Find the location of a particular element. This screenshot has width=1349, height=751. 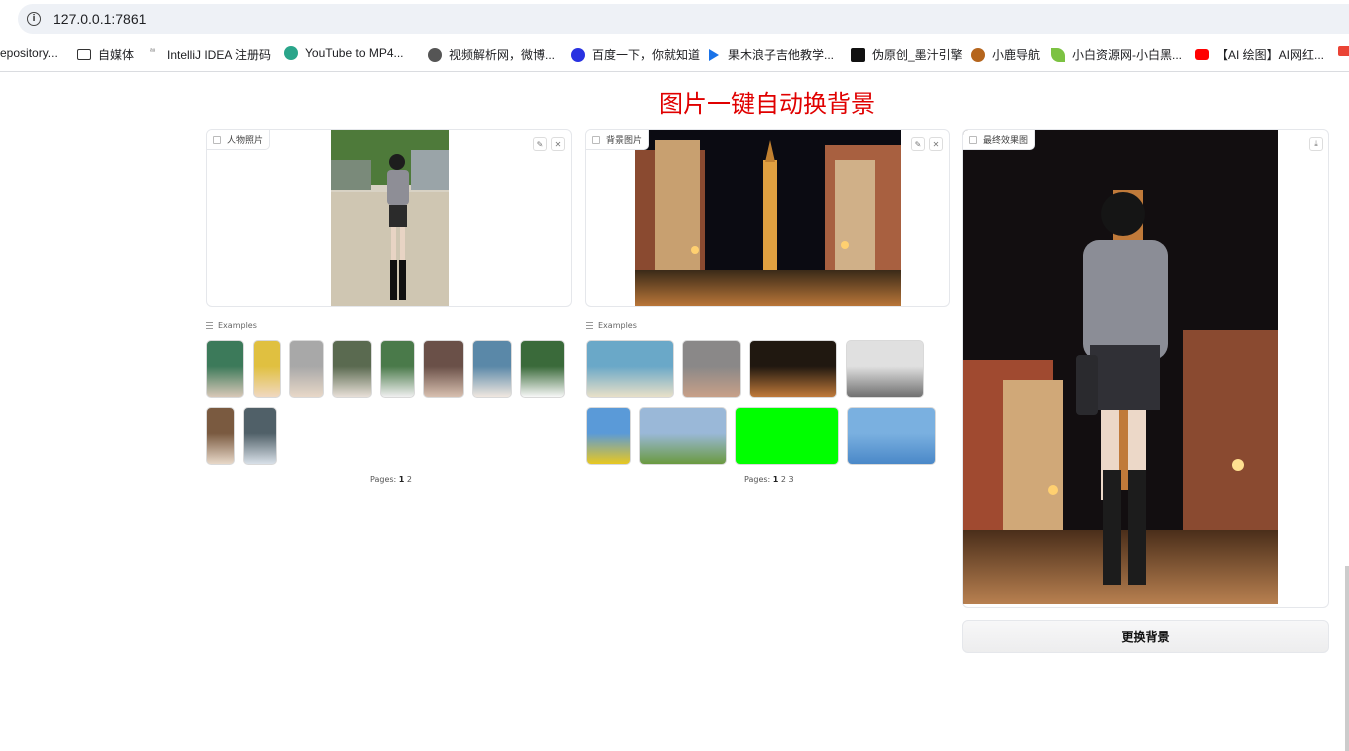

person-examples-pagination: Pages: 1 2 is located at coordinates (391, 479).